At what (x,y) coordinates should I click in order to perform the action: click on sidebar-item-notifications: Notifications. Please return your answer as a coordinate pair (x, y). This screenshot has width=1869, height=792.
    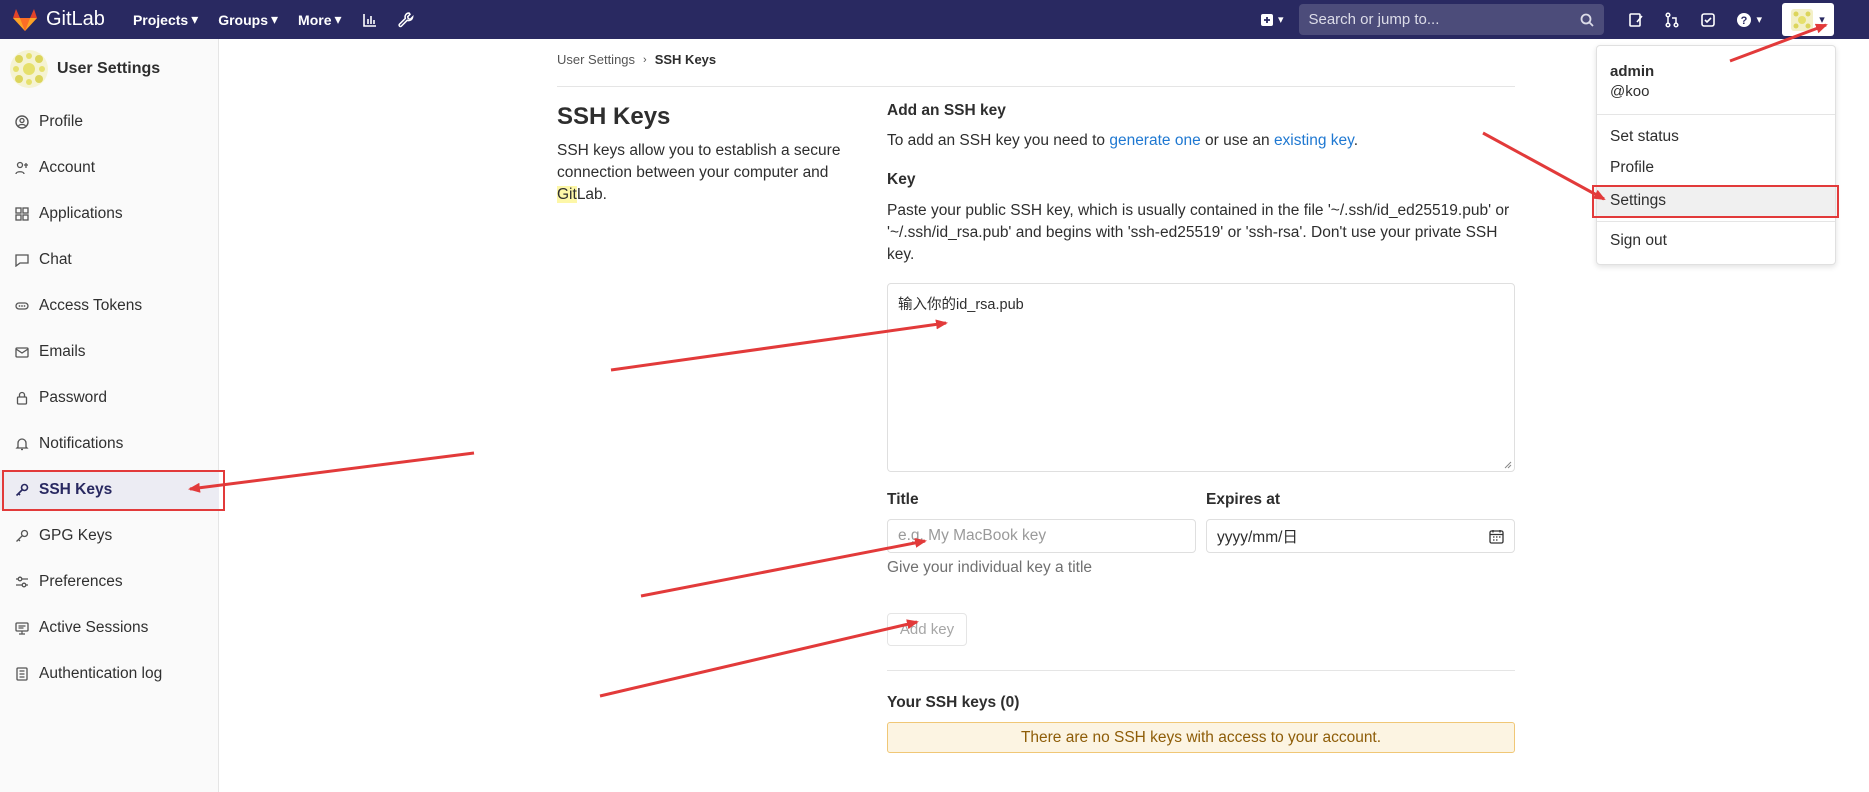
    Looking at the image, I should click on (109, 444).